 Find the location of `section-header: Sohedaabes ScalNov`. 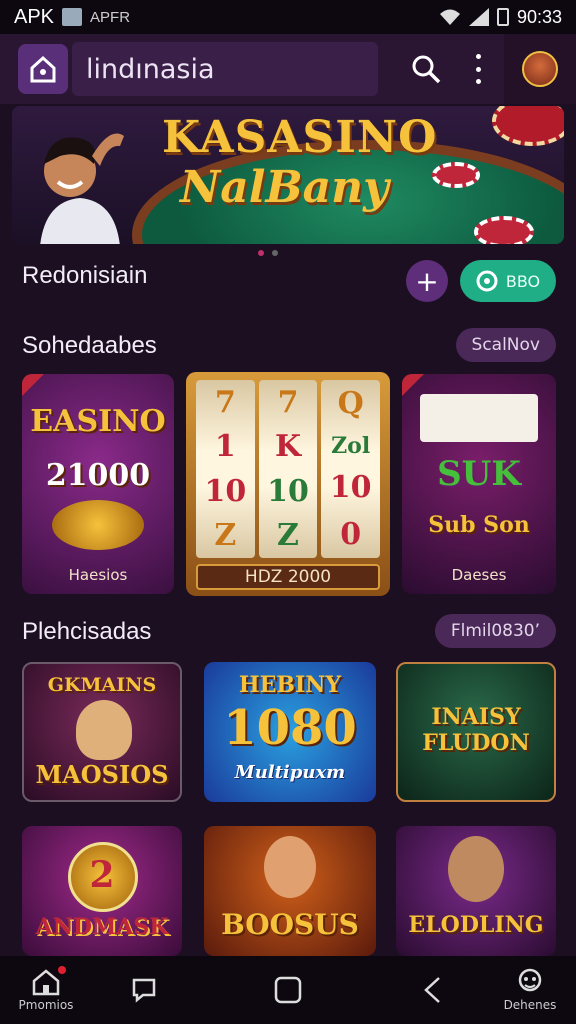

section-header: Sohedaabes ScalNov is located at coordinates (288, 348).